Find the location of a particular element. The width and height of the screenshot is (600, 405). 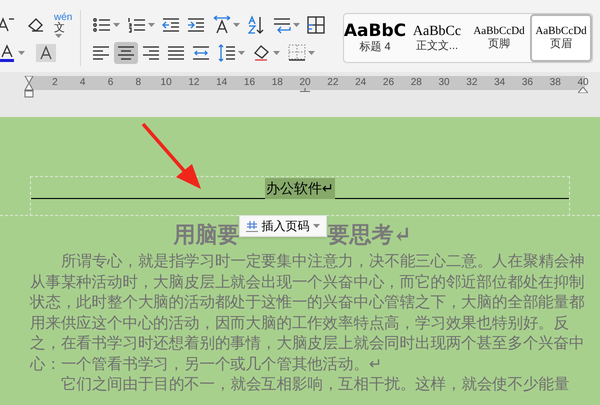

ruler-number: 2 is located at coordinates (55, 83).